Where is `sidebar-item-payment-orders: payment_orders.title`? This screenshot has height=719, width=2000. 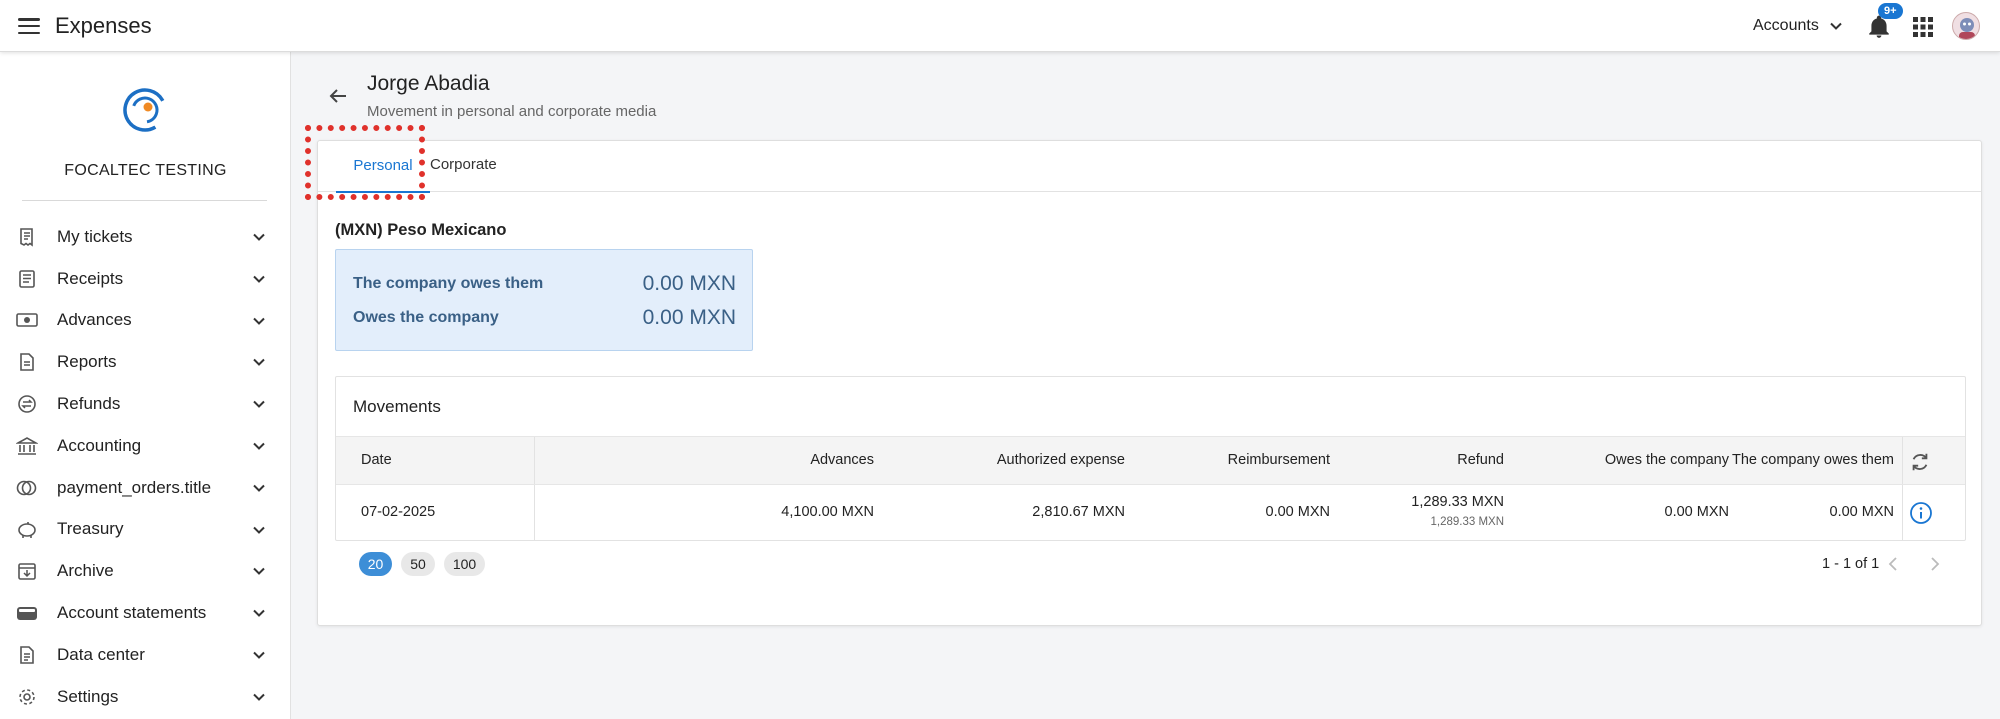
sidebar-item-payment-orders: payment_orders.title is located at coordinates (145, 488).